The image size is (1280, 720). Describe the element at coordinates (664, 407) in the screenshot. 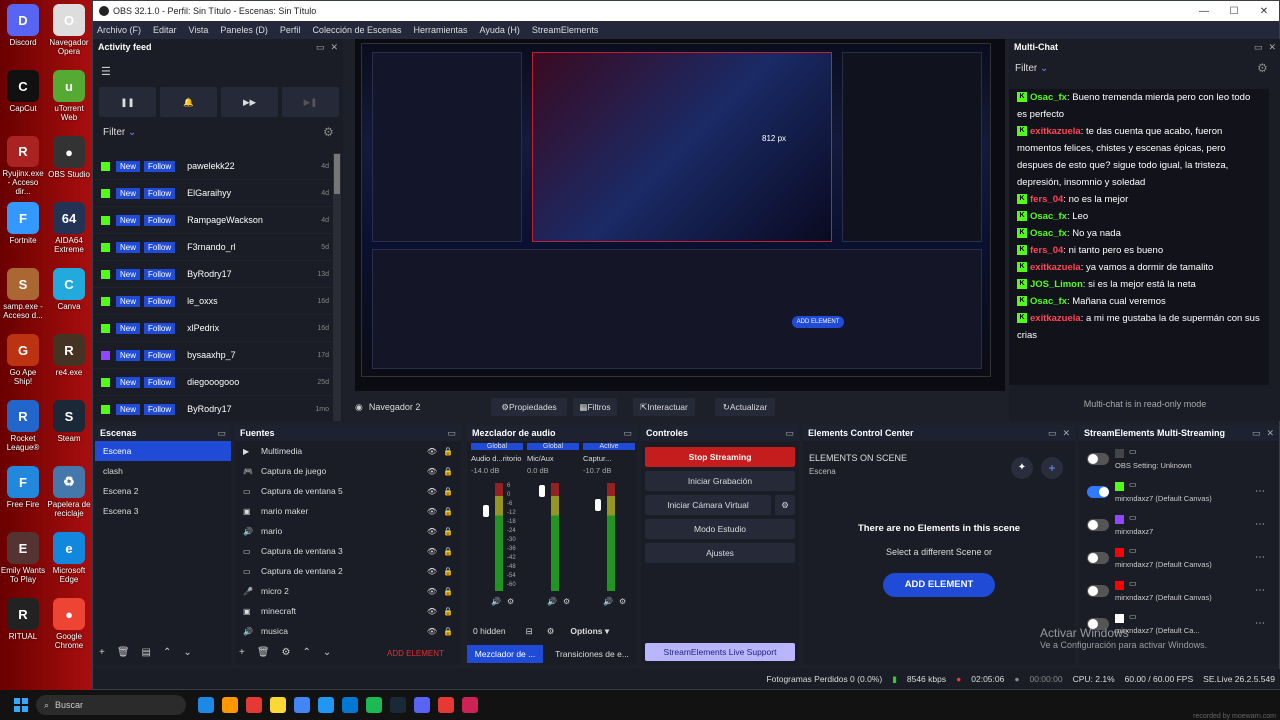

I see `interact-button: ⇱ Interactuar` at that location.